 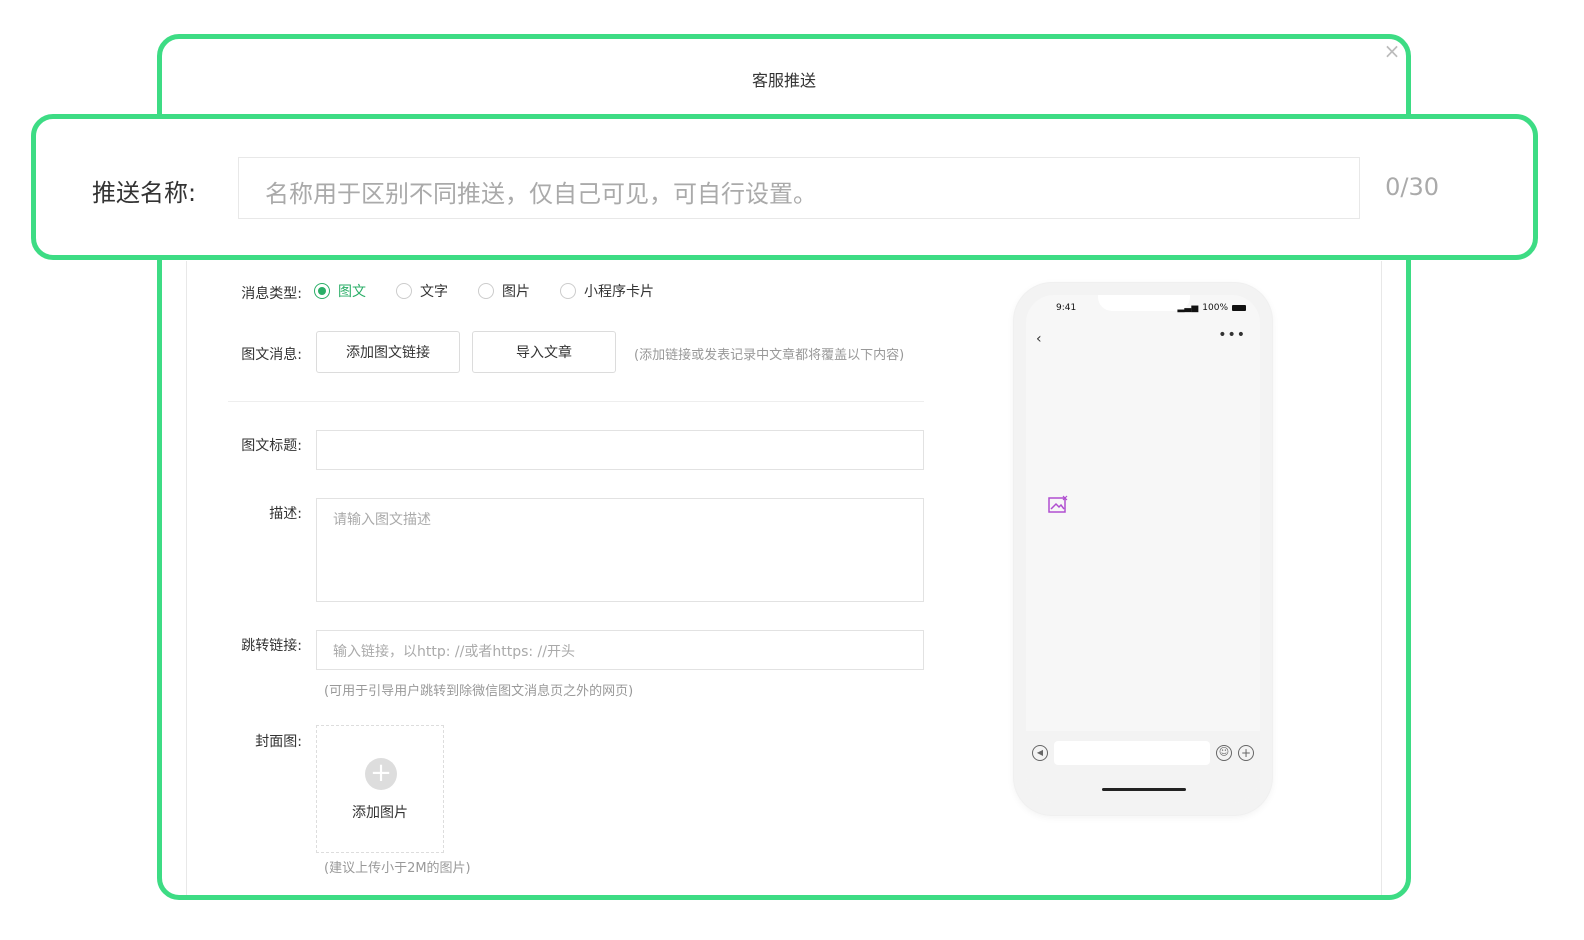 I want to click on battery-percent: 100%, so click(x=1215, y=308).